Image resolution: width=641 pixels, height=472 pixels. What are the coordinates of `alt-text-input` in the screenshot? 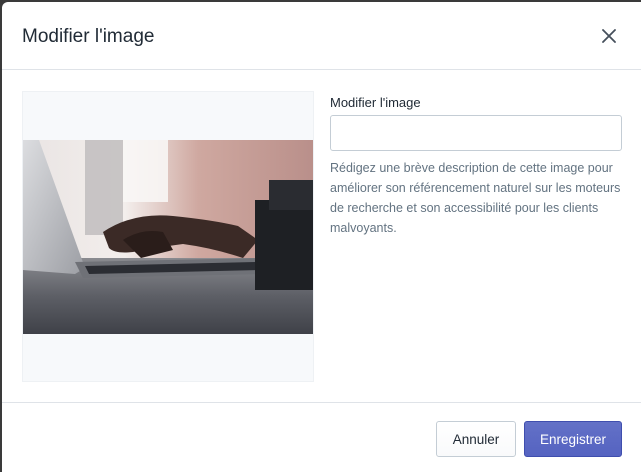 It's located at (476, 133).